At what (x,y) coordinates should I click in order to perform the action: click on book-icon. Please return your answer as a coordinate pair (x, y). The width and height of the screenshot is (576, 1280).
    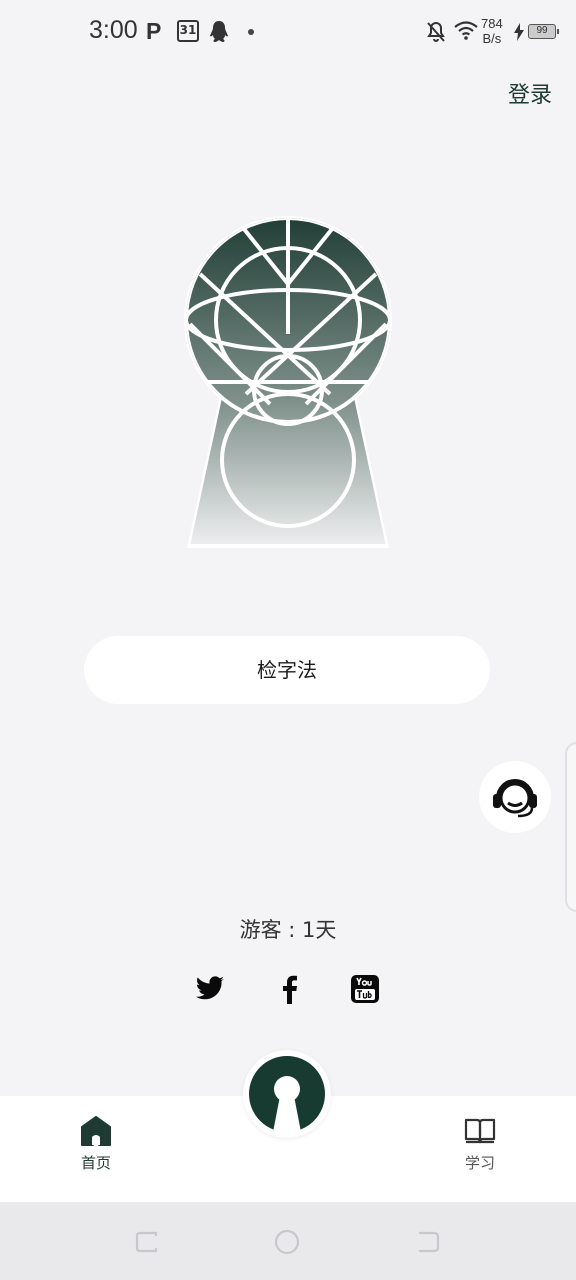
    Looking at the image, I should click on (480, 1131).